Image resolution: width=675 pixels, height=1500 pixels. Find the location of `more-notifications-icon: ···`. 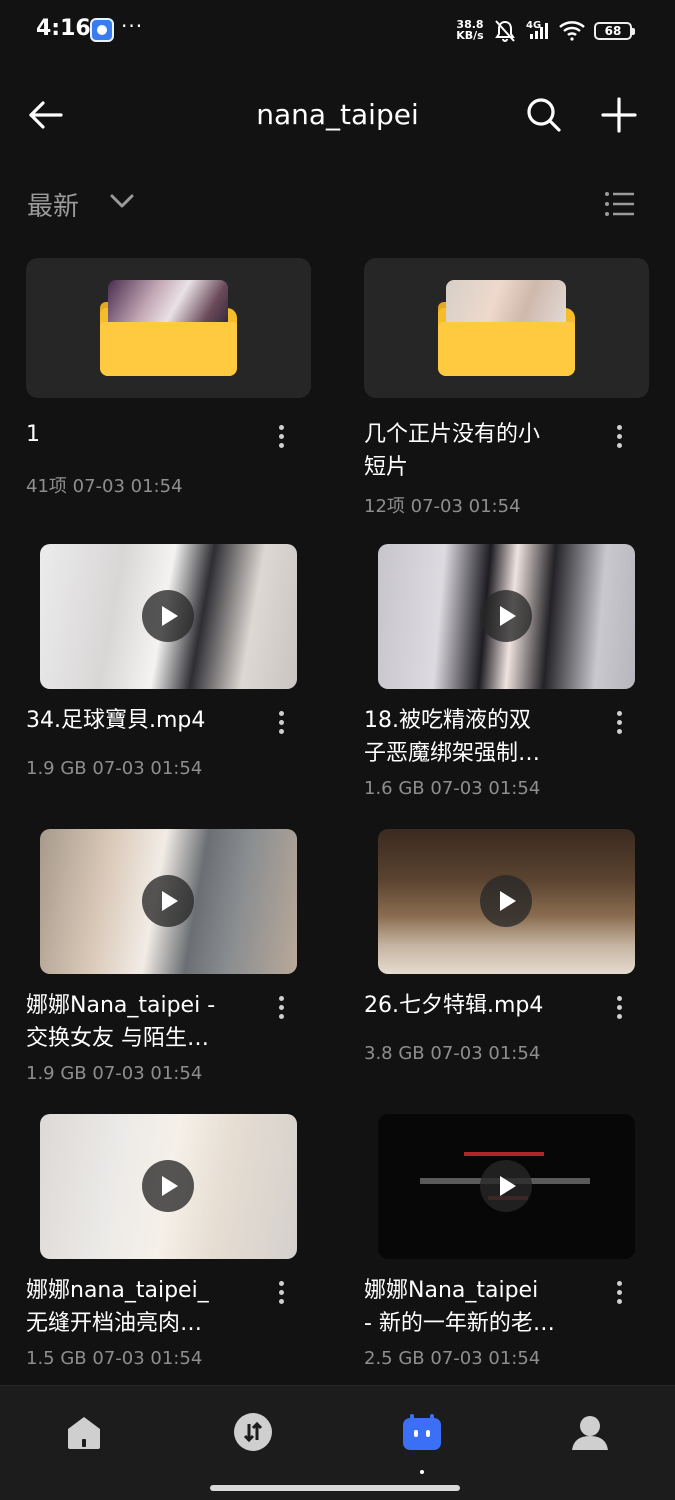

more-notifications-icon: ··· is located at coordinates (132, 26).